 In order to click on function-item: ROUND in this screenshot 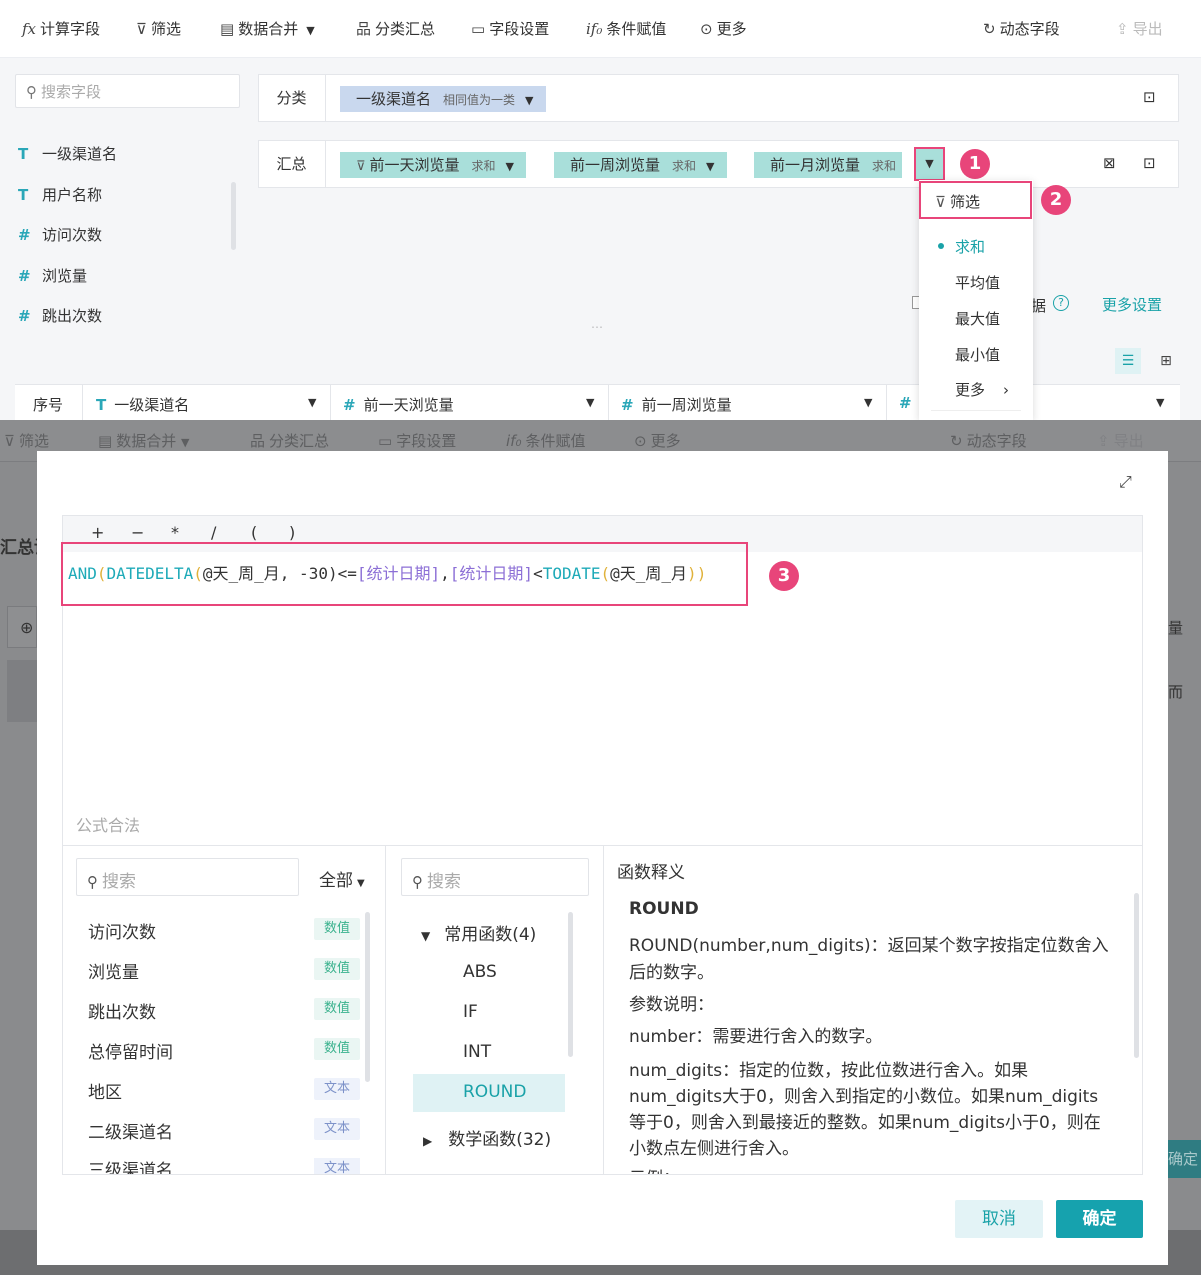, I will do `click(494, 1092)`.